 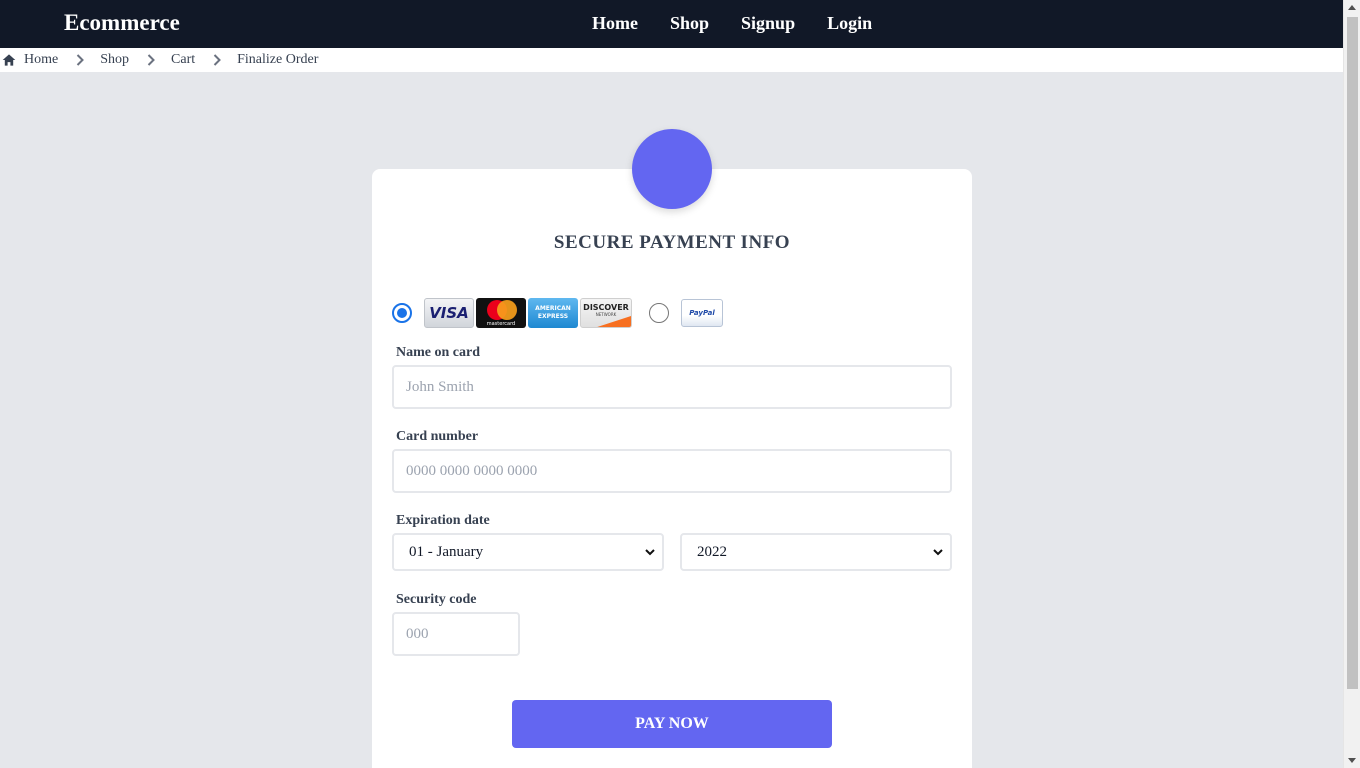 I want to click on security-code-input: 000, so click(x=456, y=634).